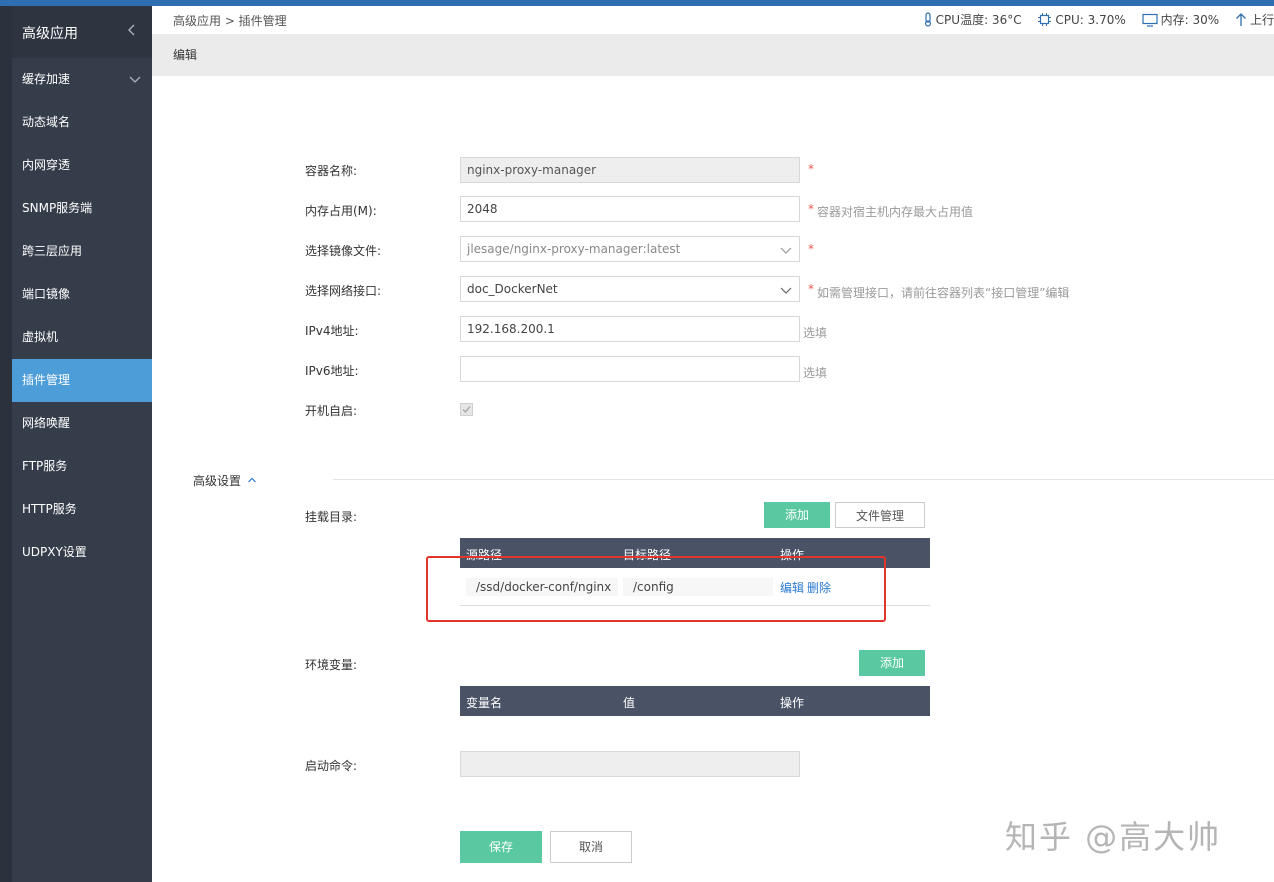 This screenshot has height=882, width=1274. Describe the element at coordinates (82, 79) in the screenshot. I see `sidebar-item-cache: 缓存加速` at that location.